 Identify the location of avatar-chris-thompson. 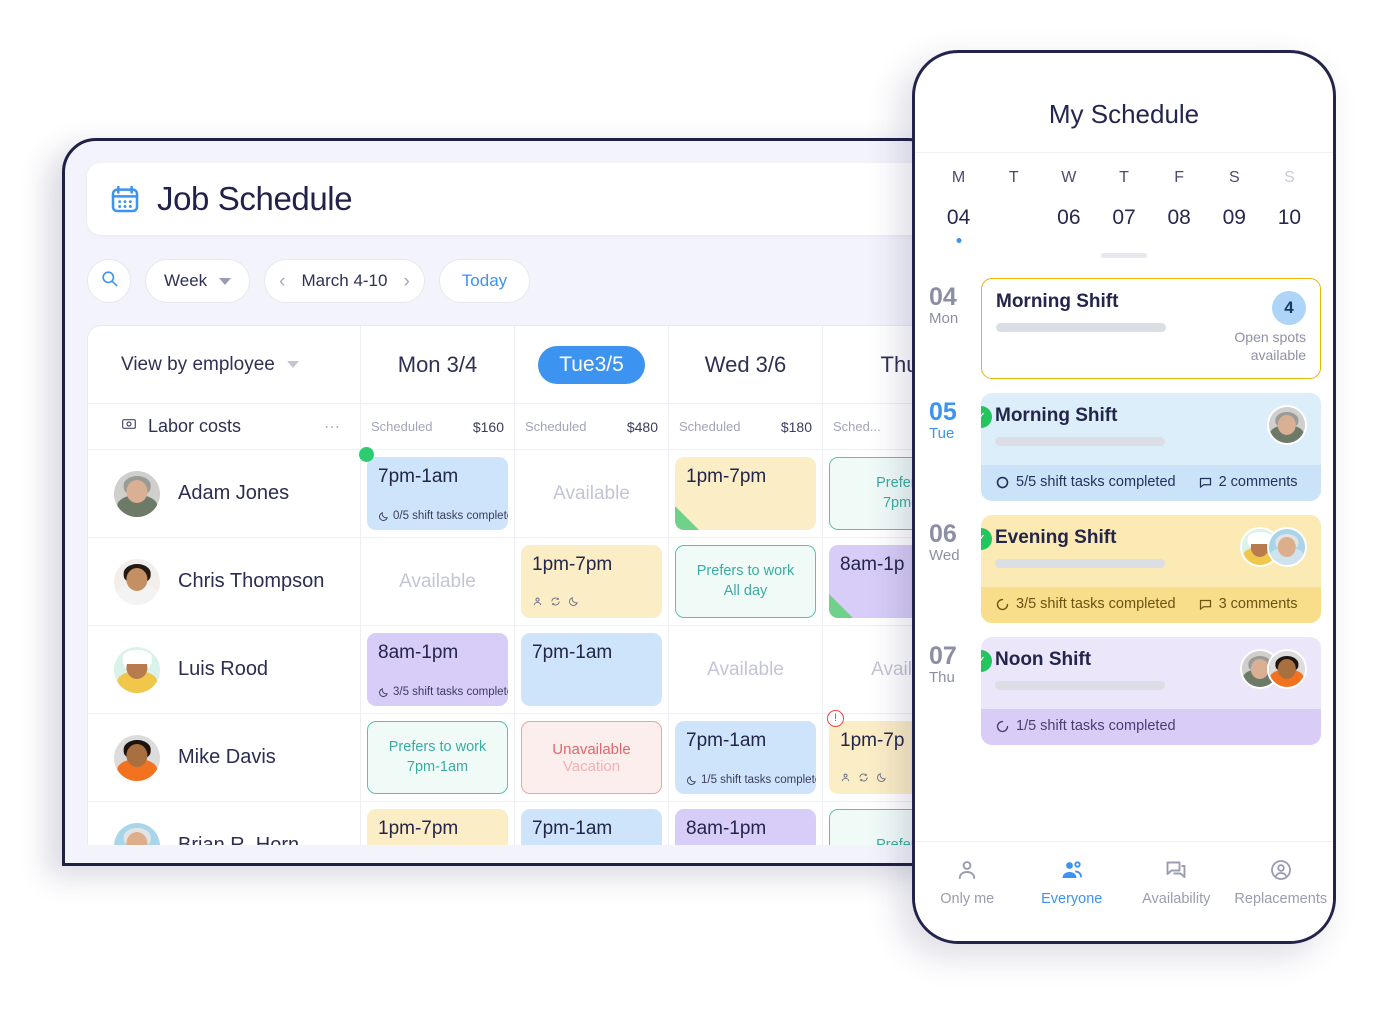
(137, 581).